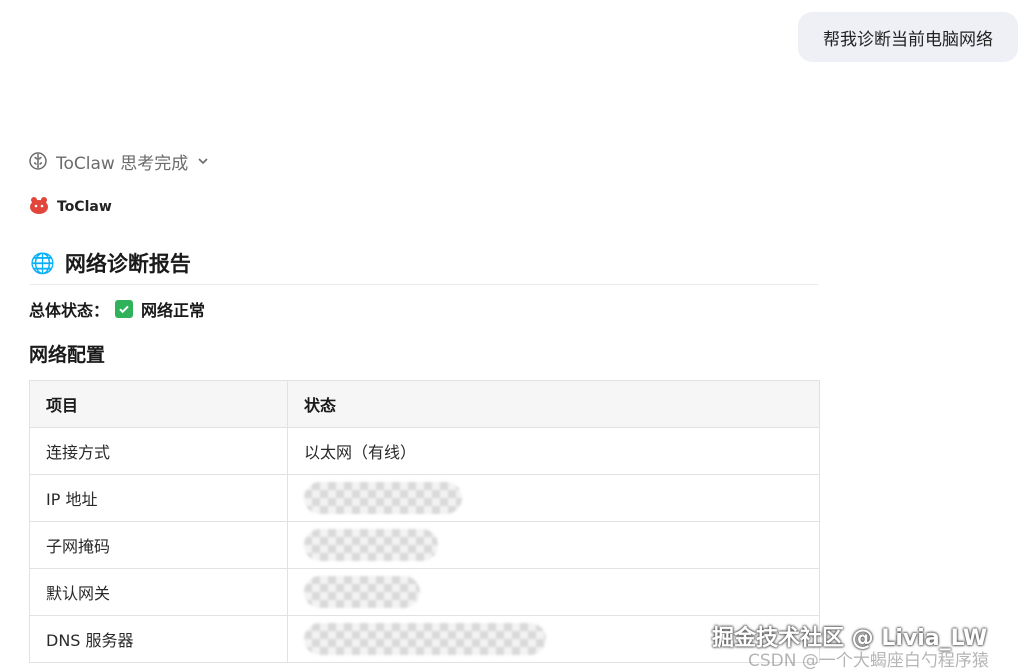 This screenshot has width=1024, height=671. I want to click on table-row: DNS 服务器, so click(424, 639).